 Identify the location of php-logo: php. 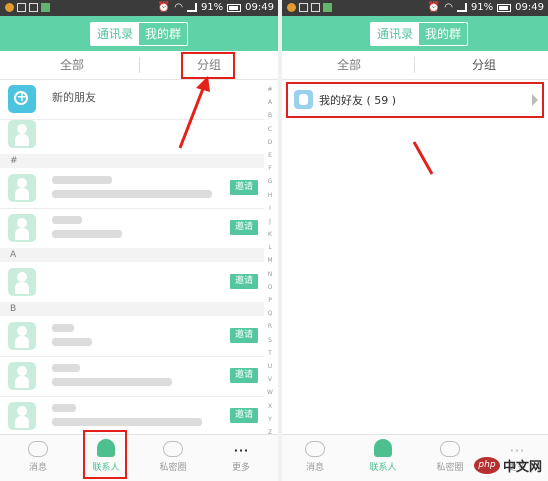
(486, 465).